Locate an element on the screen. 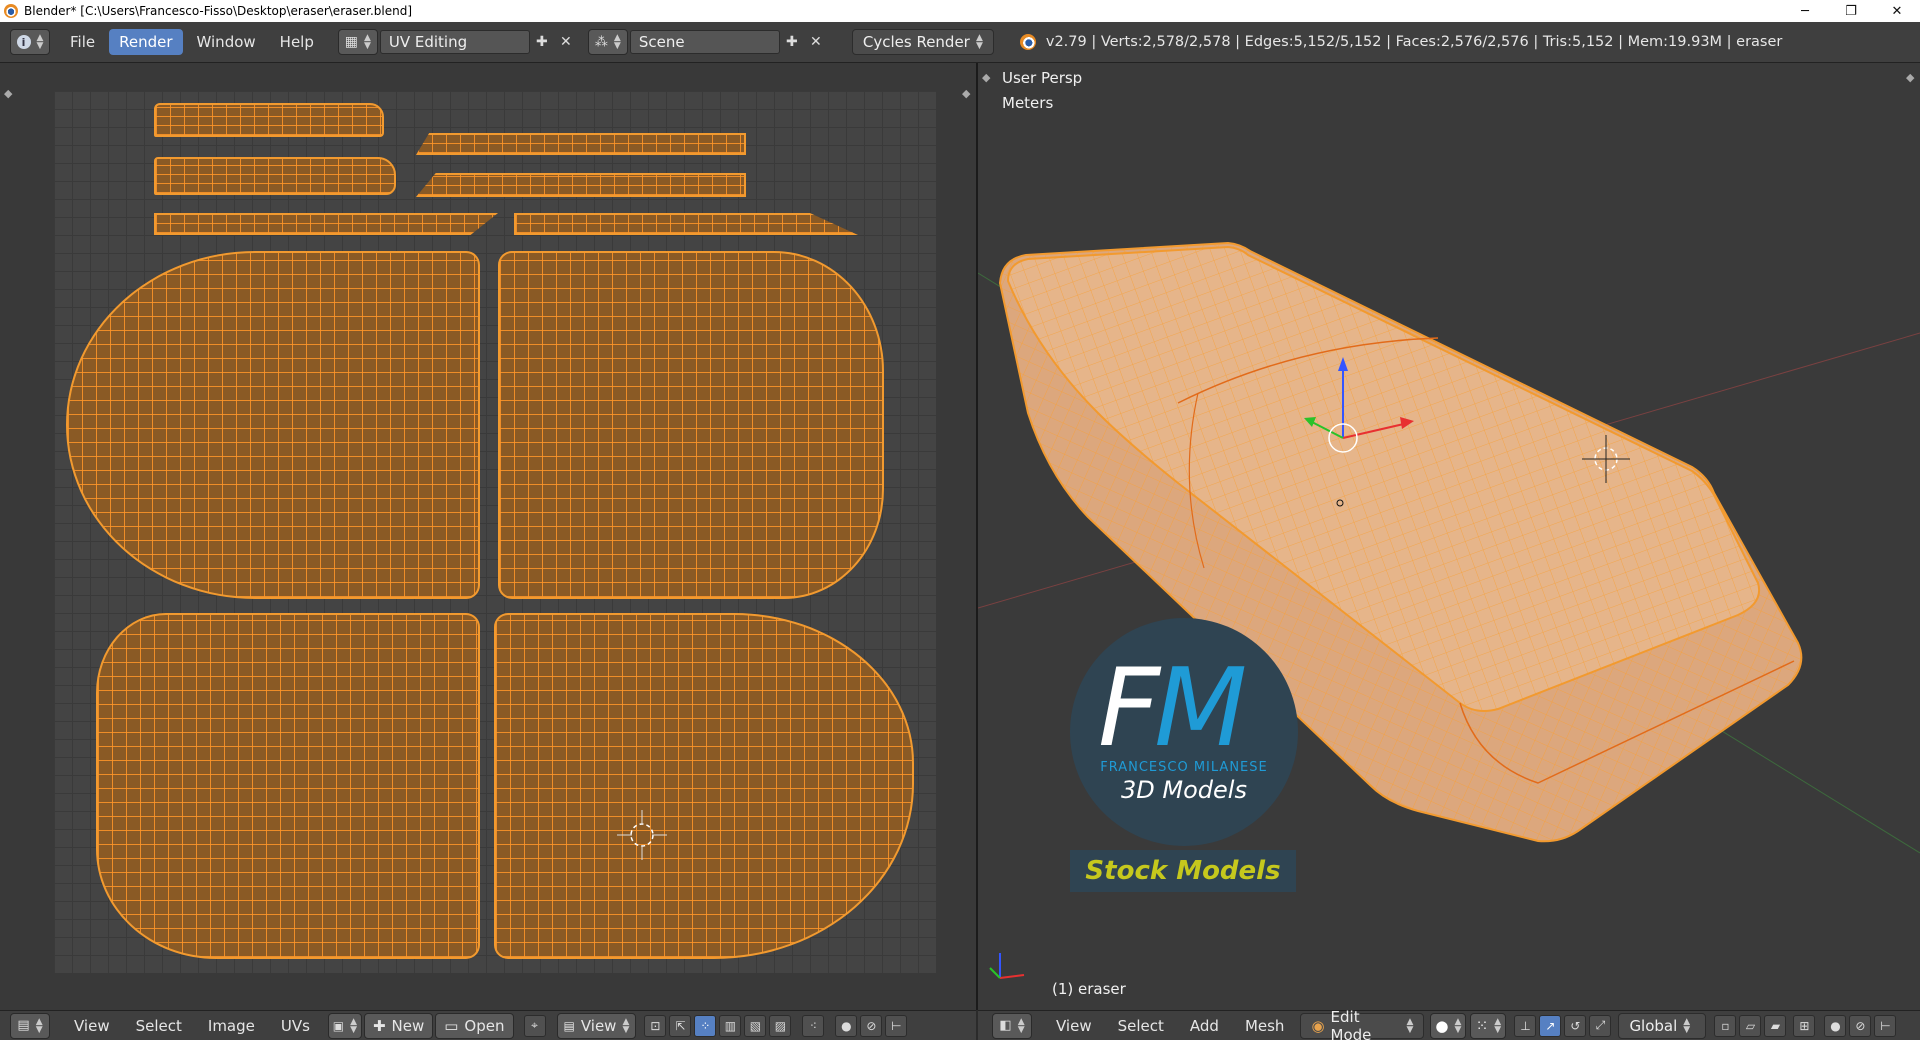  rotate-manipulator-icon: ↺ is located at coordinates (1575, 1025).